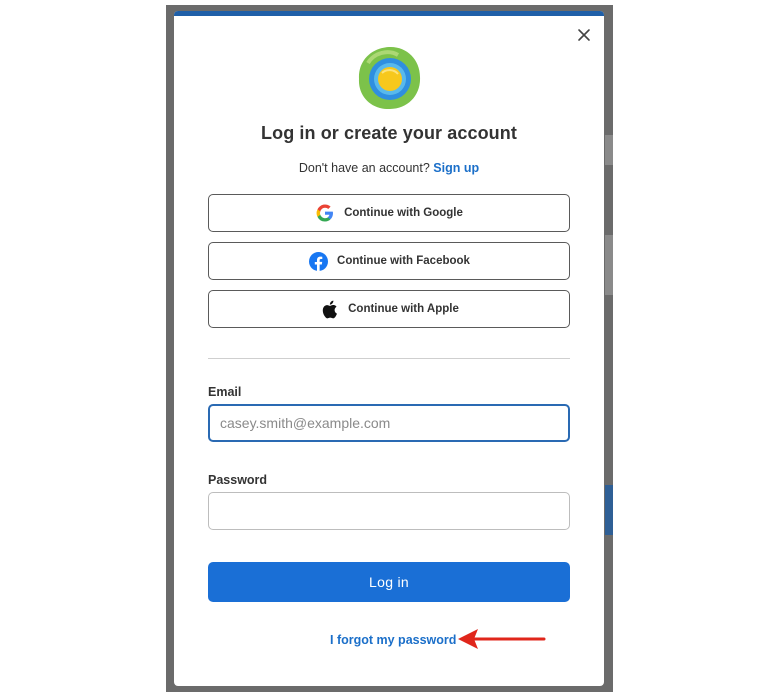  Describe the element at coordinates (389, 423) in the screenshot. I see `email-field` at that location.